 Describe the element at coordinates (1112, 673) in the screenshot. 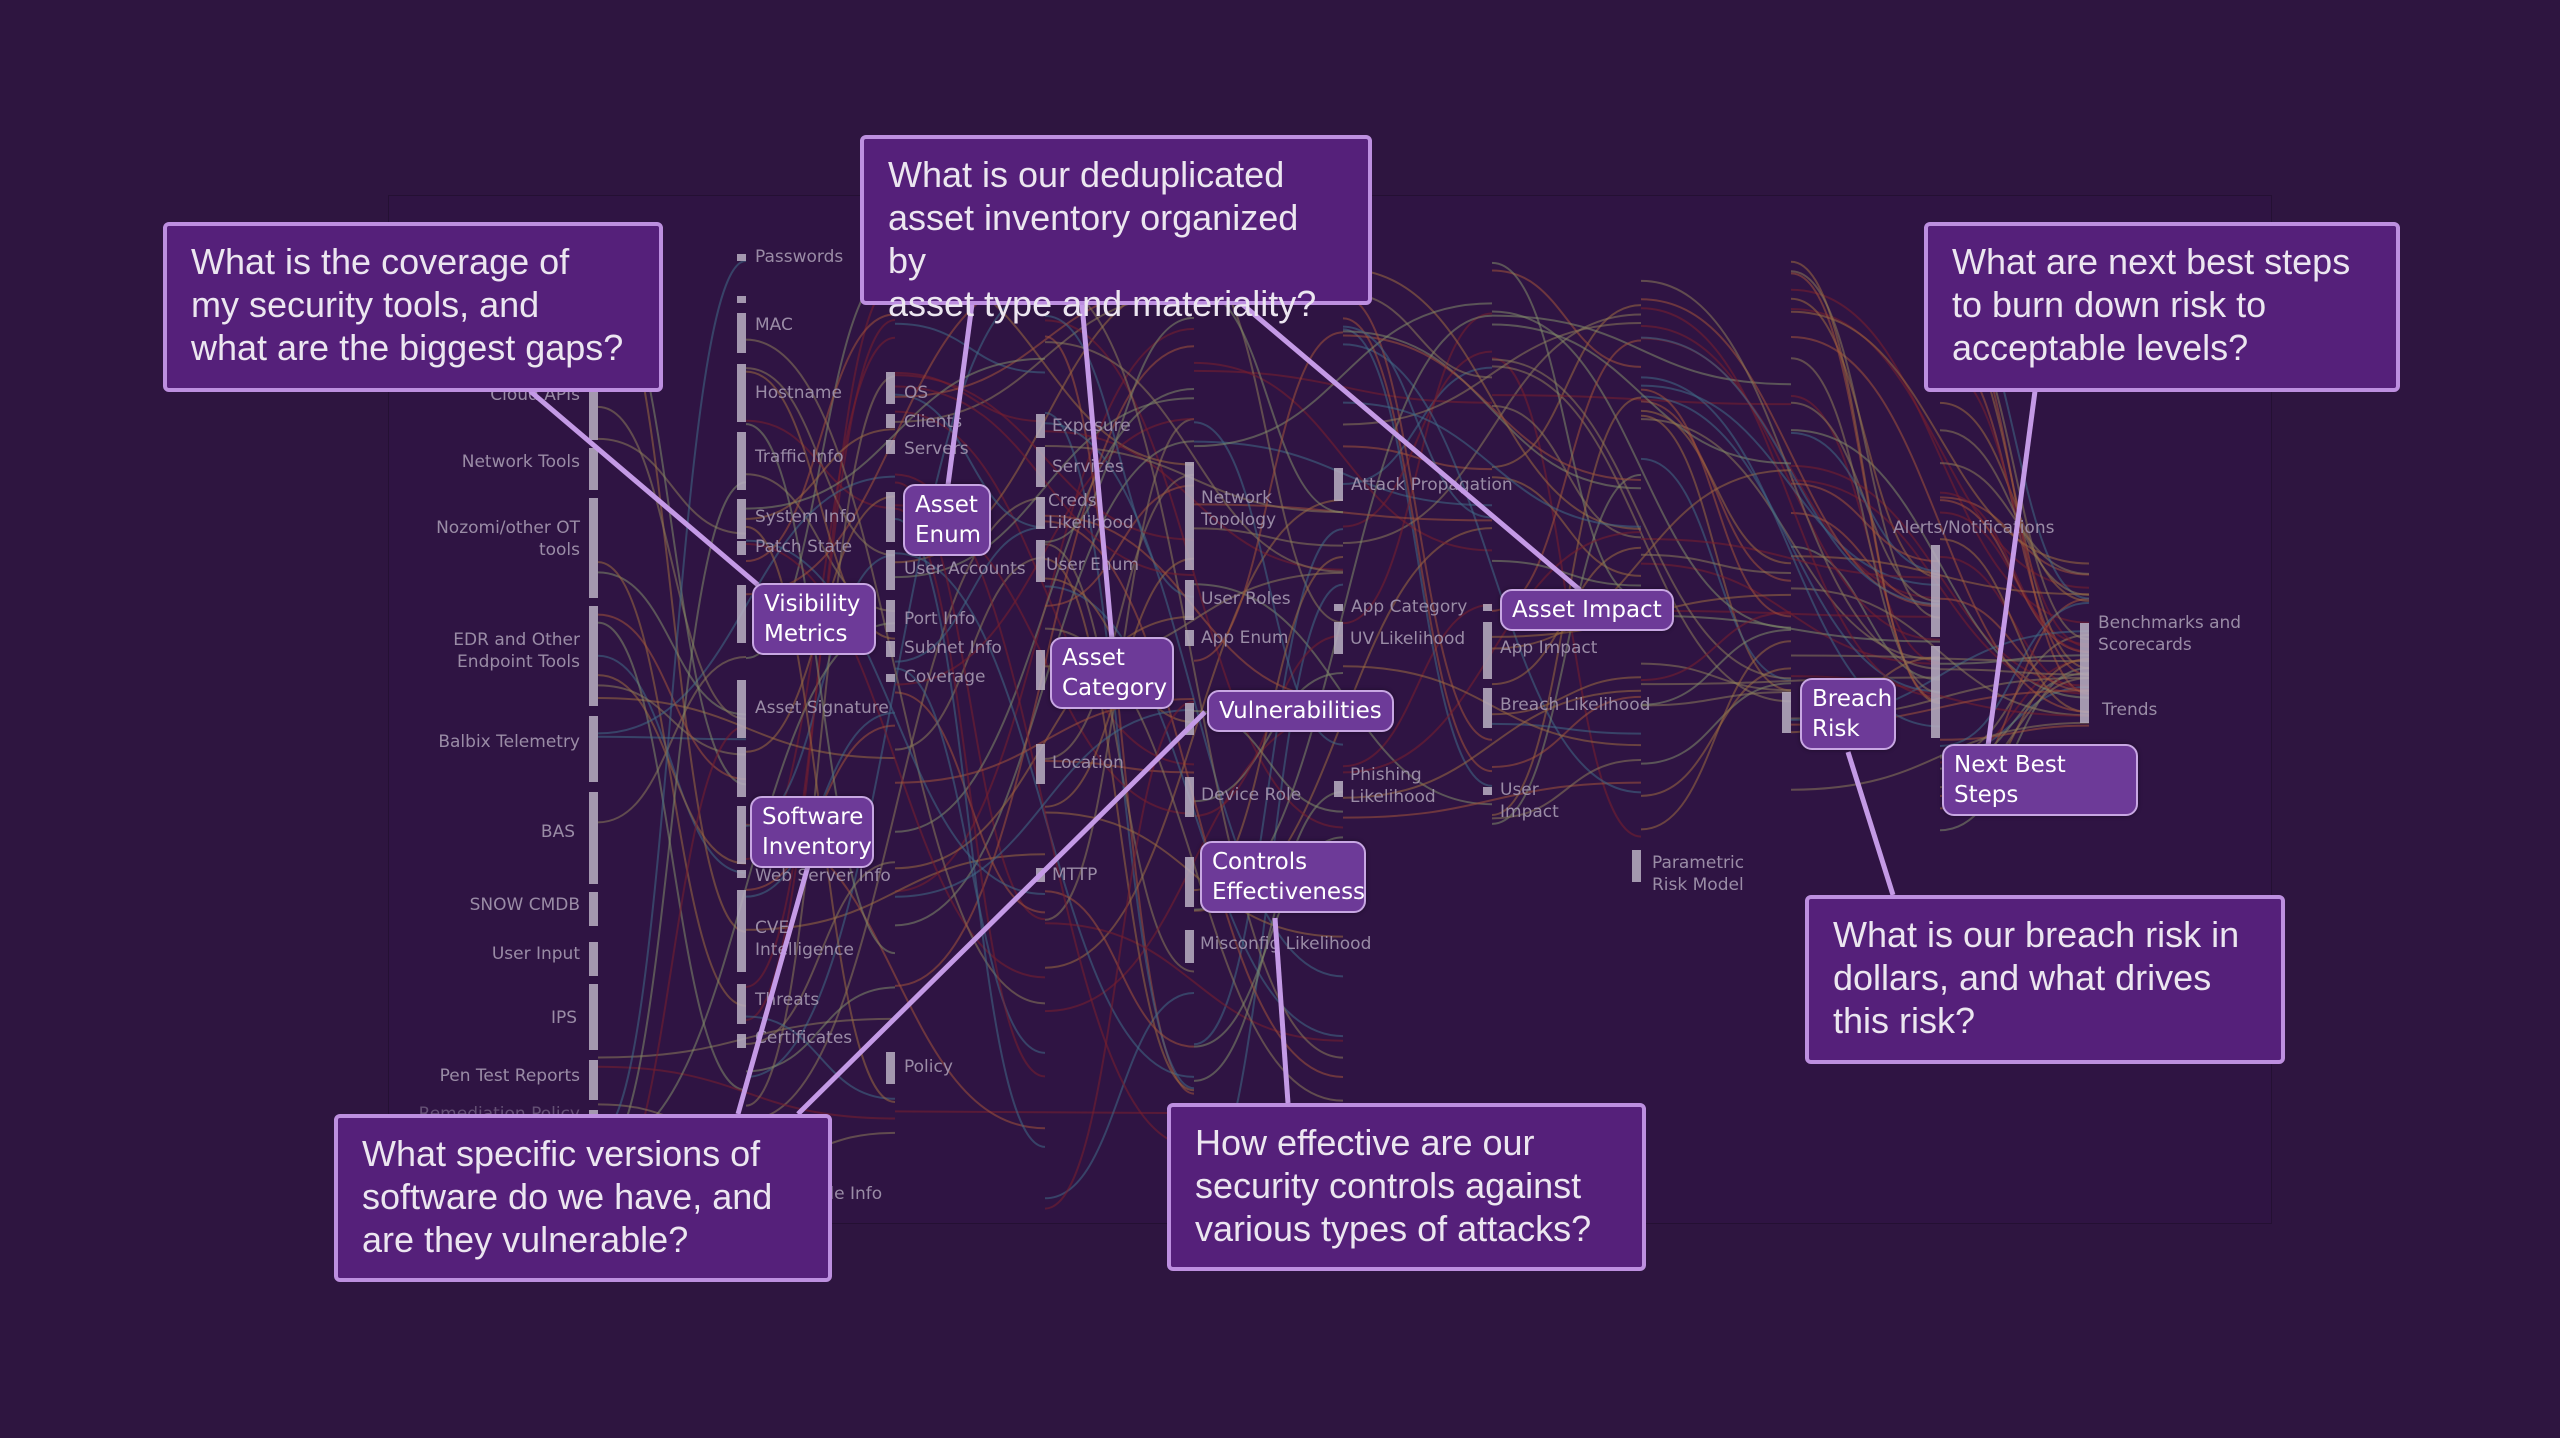

I see `node-asset-category: Asset Category` at that location.